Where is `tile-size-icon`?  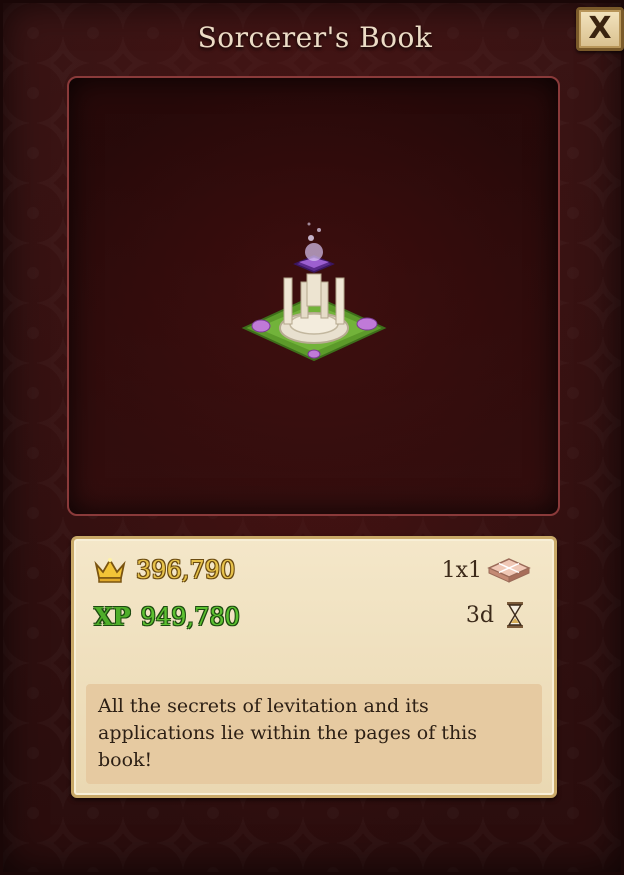
tile-size-icon is located at coordinates (509, 570).